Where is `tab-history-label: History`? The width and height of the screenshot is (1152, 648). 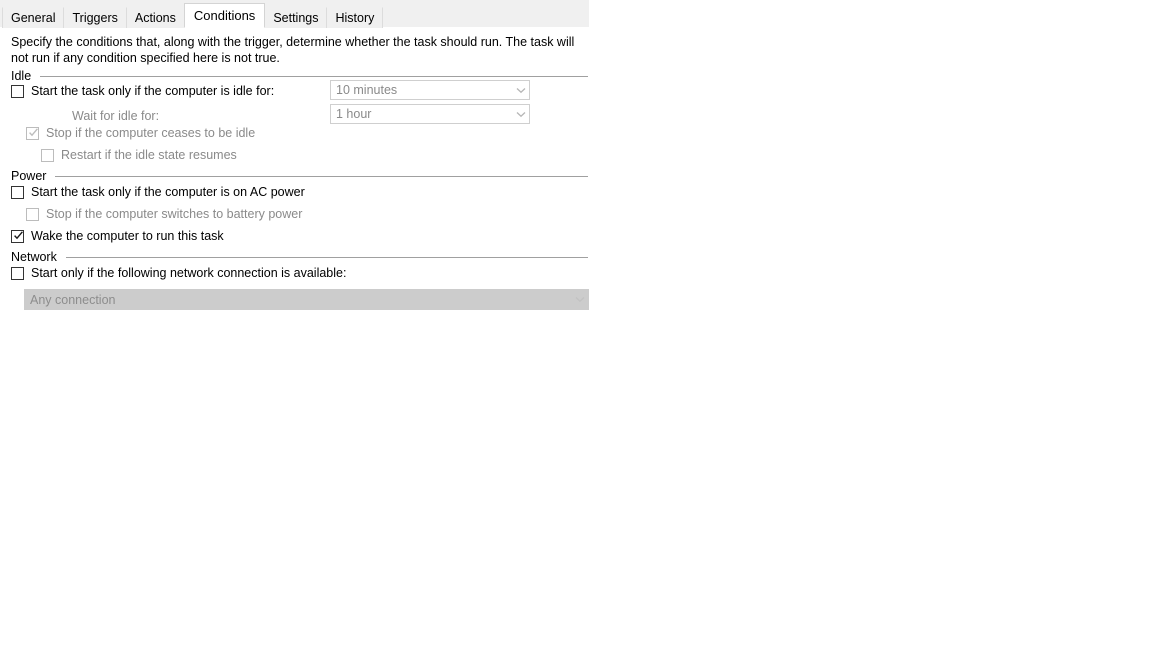 tab-history-label: History is located at coordinates (355, 18).